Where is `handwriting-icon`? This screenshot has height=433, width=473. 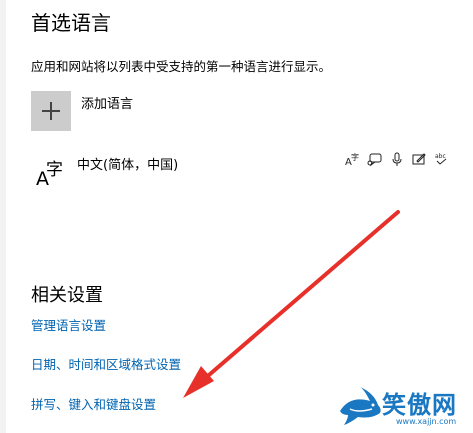
handwriting-icon is located at coordinates (419, 159).